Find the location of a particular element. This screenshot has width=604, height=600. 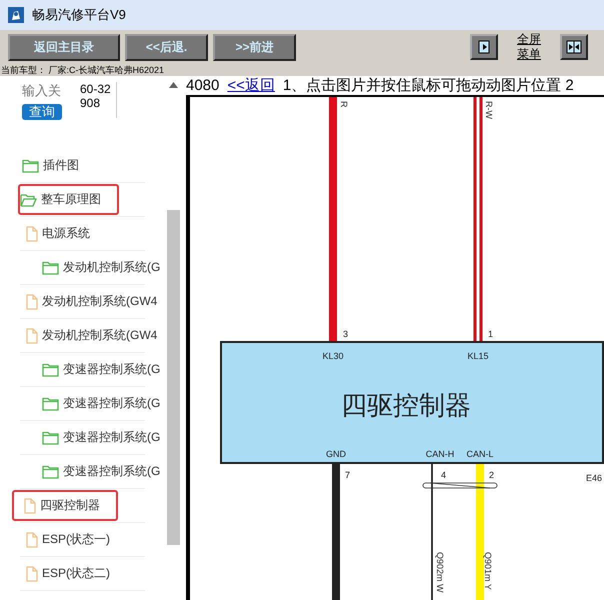

instructions-text: 1、点击图片并按住鼠标可拖动动图片位置 2 is located at coordinates (428, 86).